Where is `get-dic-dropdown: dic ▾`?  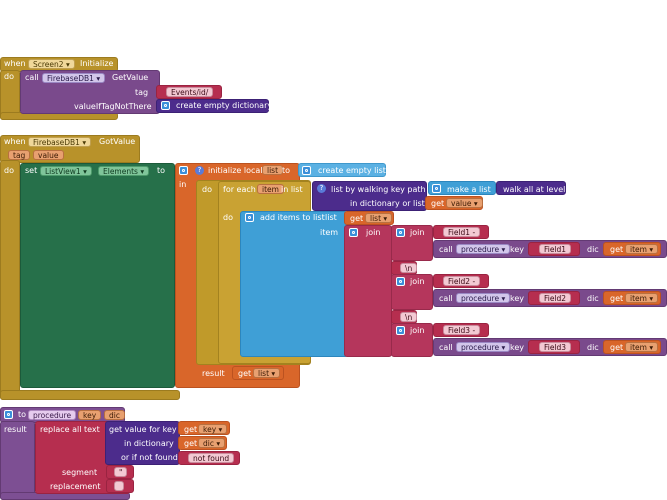 get-dic-dropdown: dic ▾ is located at coordinates (212, 443).